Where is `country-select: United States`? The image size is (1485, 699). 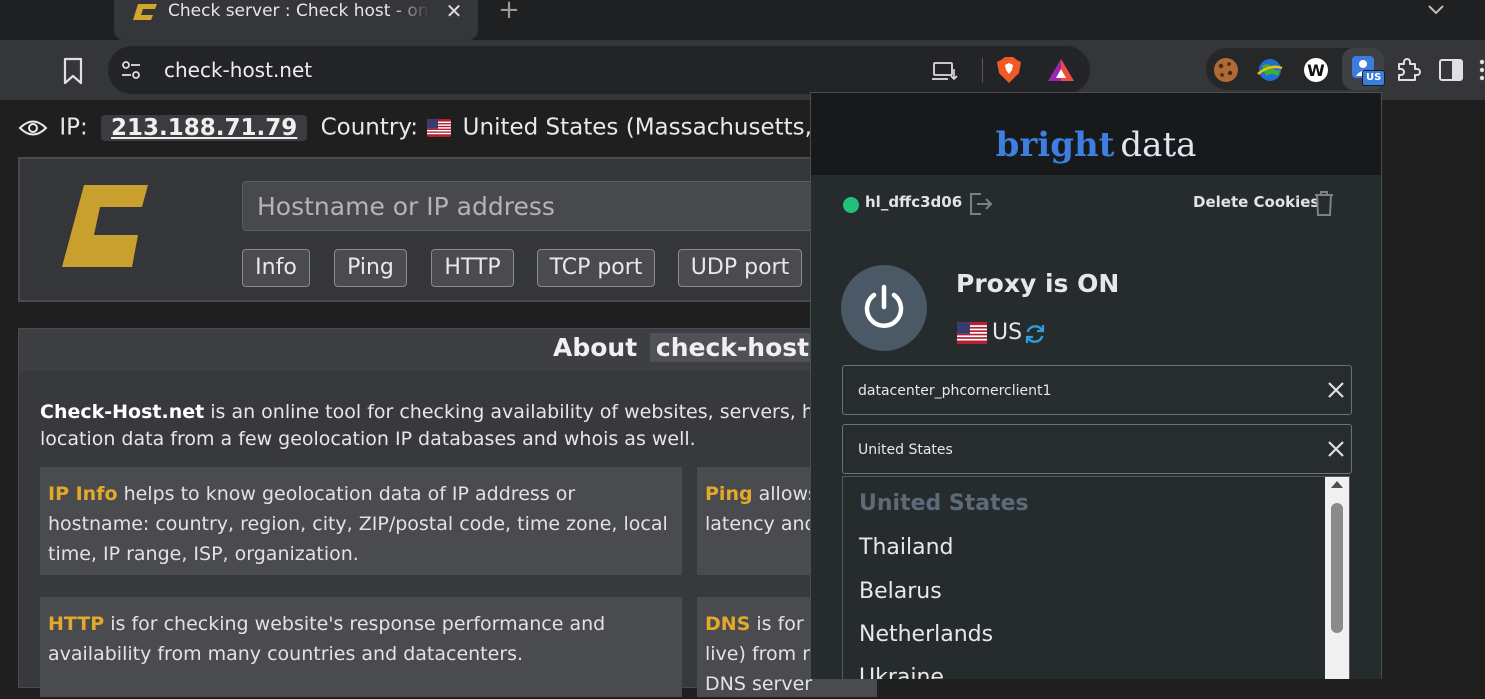 country-select: United States is located at coordinates (1097, 449).